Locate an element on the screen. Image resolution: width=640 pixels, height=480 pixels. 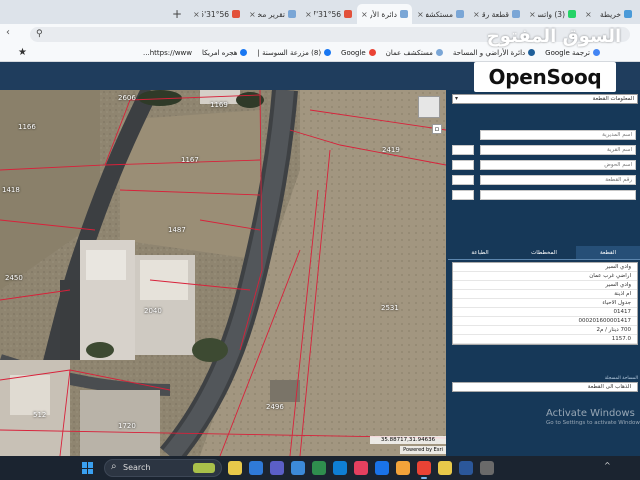
parcel-info-row: 1157.0 is located at coordinates (545, 339).